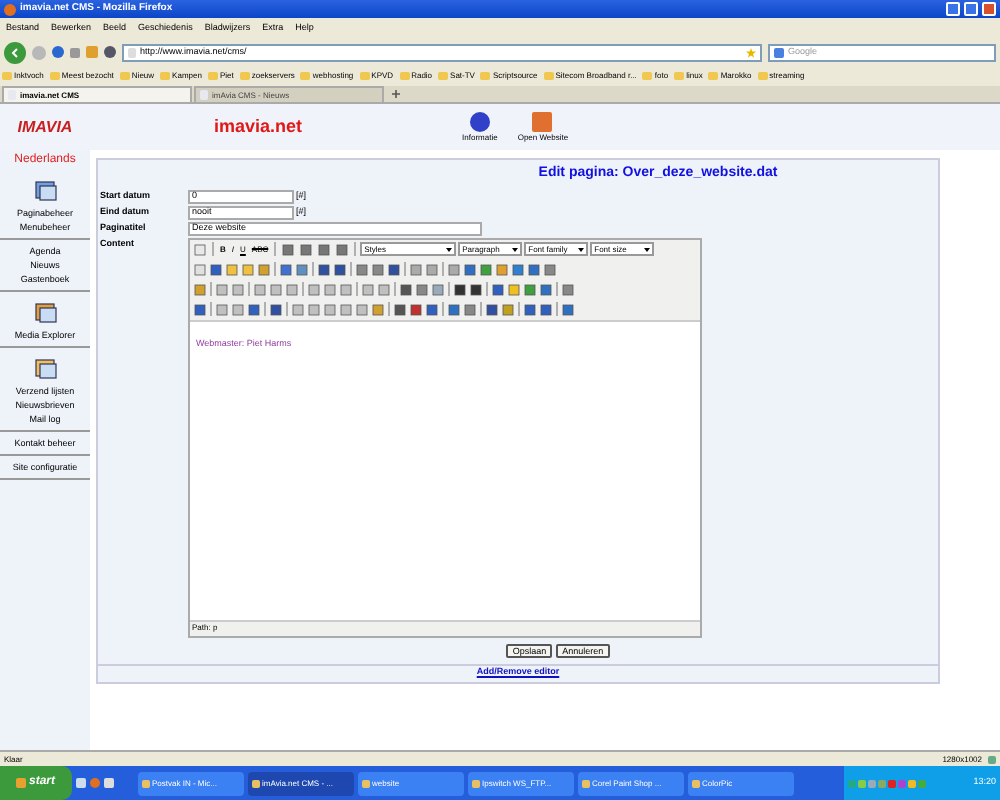 The image size is (1000, 800). What do you see at coordinates (953, 9) in the screenshot?
I see `minimize-button` at bounding box center [953, 9].